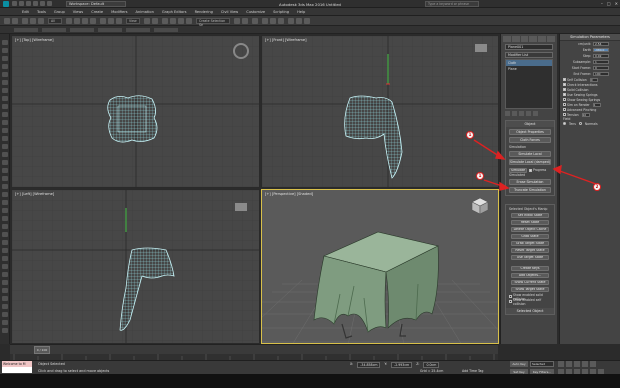  I want to click on utilities-tab-icon, so click(551, 39).